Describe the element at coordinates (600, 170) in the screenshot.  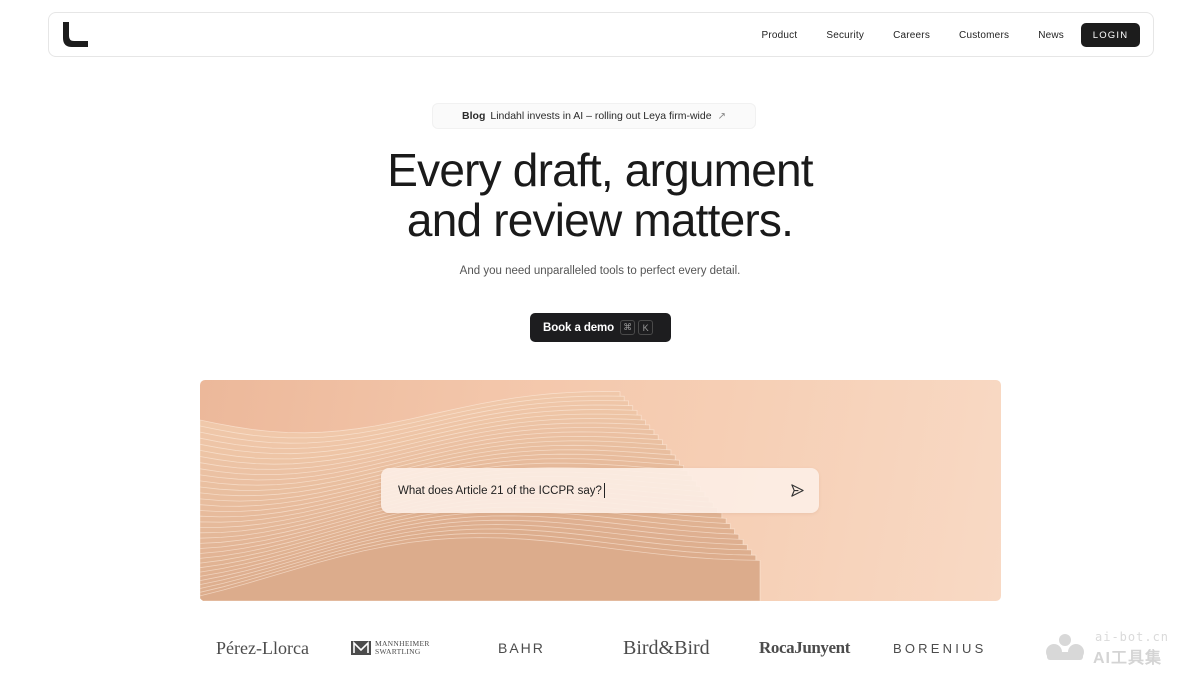
I see `hero-title-line-1: Every draft, argument` at that location.